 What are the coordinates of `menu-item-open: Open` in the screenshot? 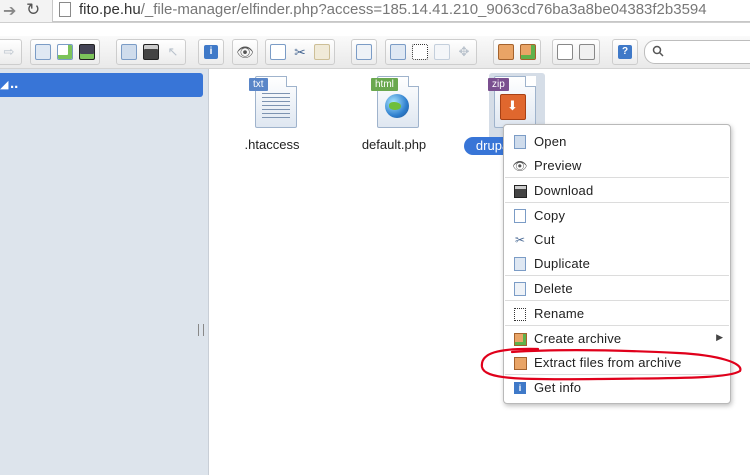 It's located at (617, 142).